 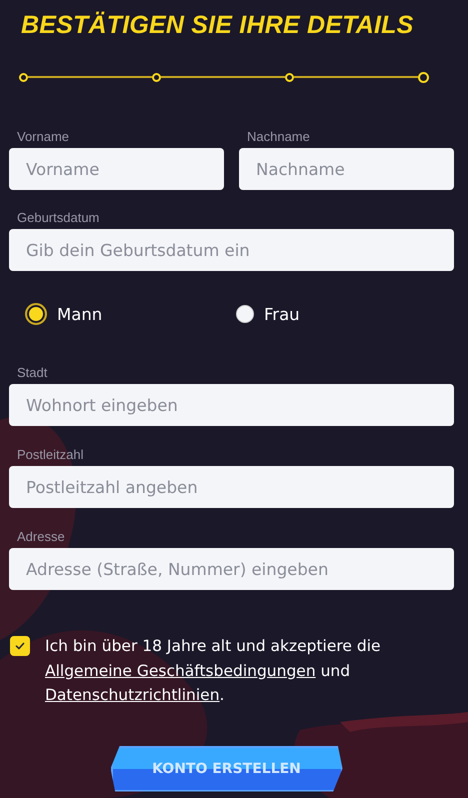 What do you see at coordinates (217, 25) in the screenshot?
I see `form-title: BESTÄTIGEN SIE IHRE DETAILS` at bounding box center [217, 25].